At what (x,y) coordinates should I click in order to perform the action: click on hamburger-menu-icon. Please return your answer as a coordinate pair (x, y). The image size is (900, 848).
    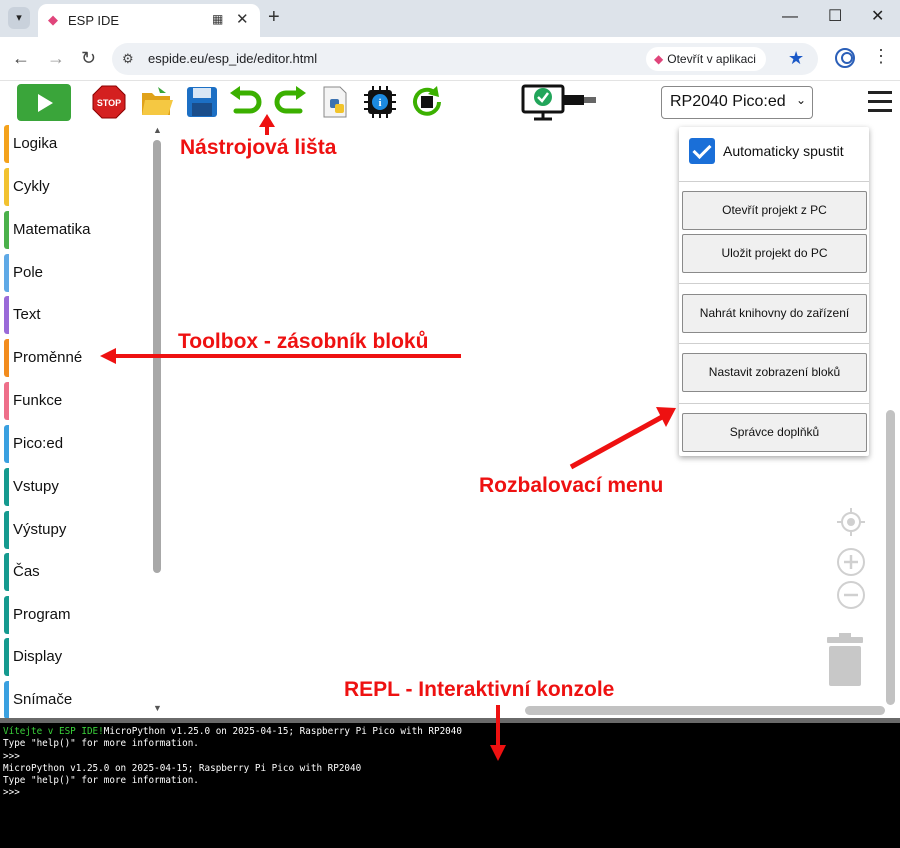
    Looking at the image, I should click on (880, 102).